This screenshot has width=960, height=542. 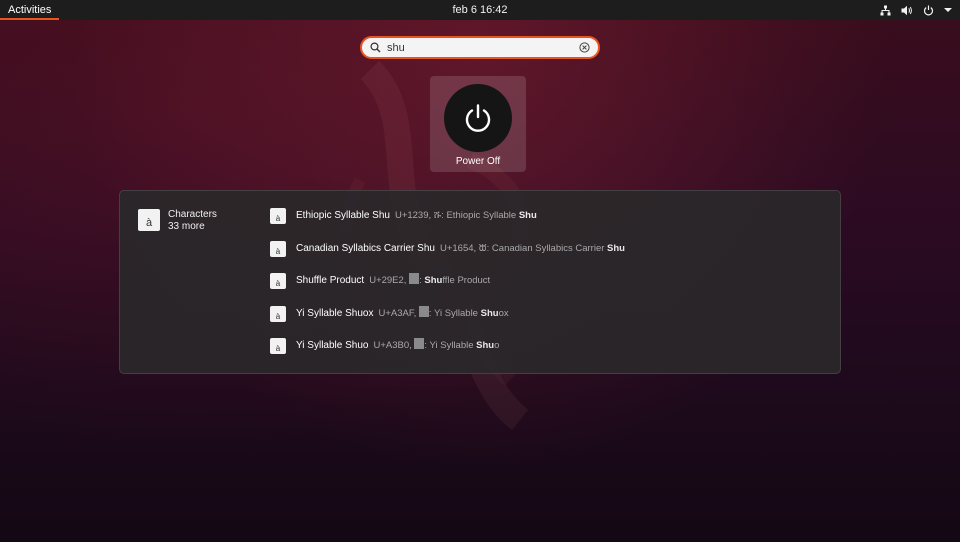 What do you see at coordinates (465, 215) in the screenshot?
I see `result-description: U+1239, ሹ: Ethiopic Syllable Shu` at bounding box center [465, 215].